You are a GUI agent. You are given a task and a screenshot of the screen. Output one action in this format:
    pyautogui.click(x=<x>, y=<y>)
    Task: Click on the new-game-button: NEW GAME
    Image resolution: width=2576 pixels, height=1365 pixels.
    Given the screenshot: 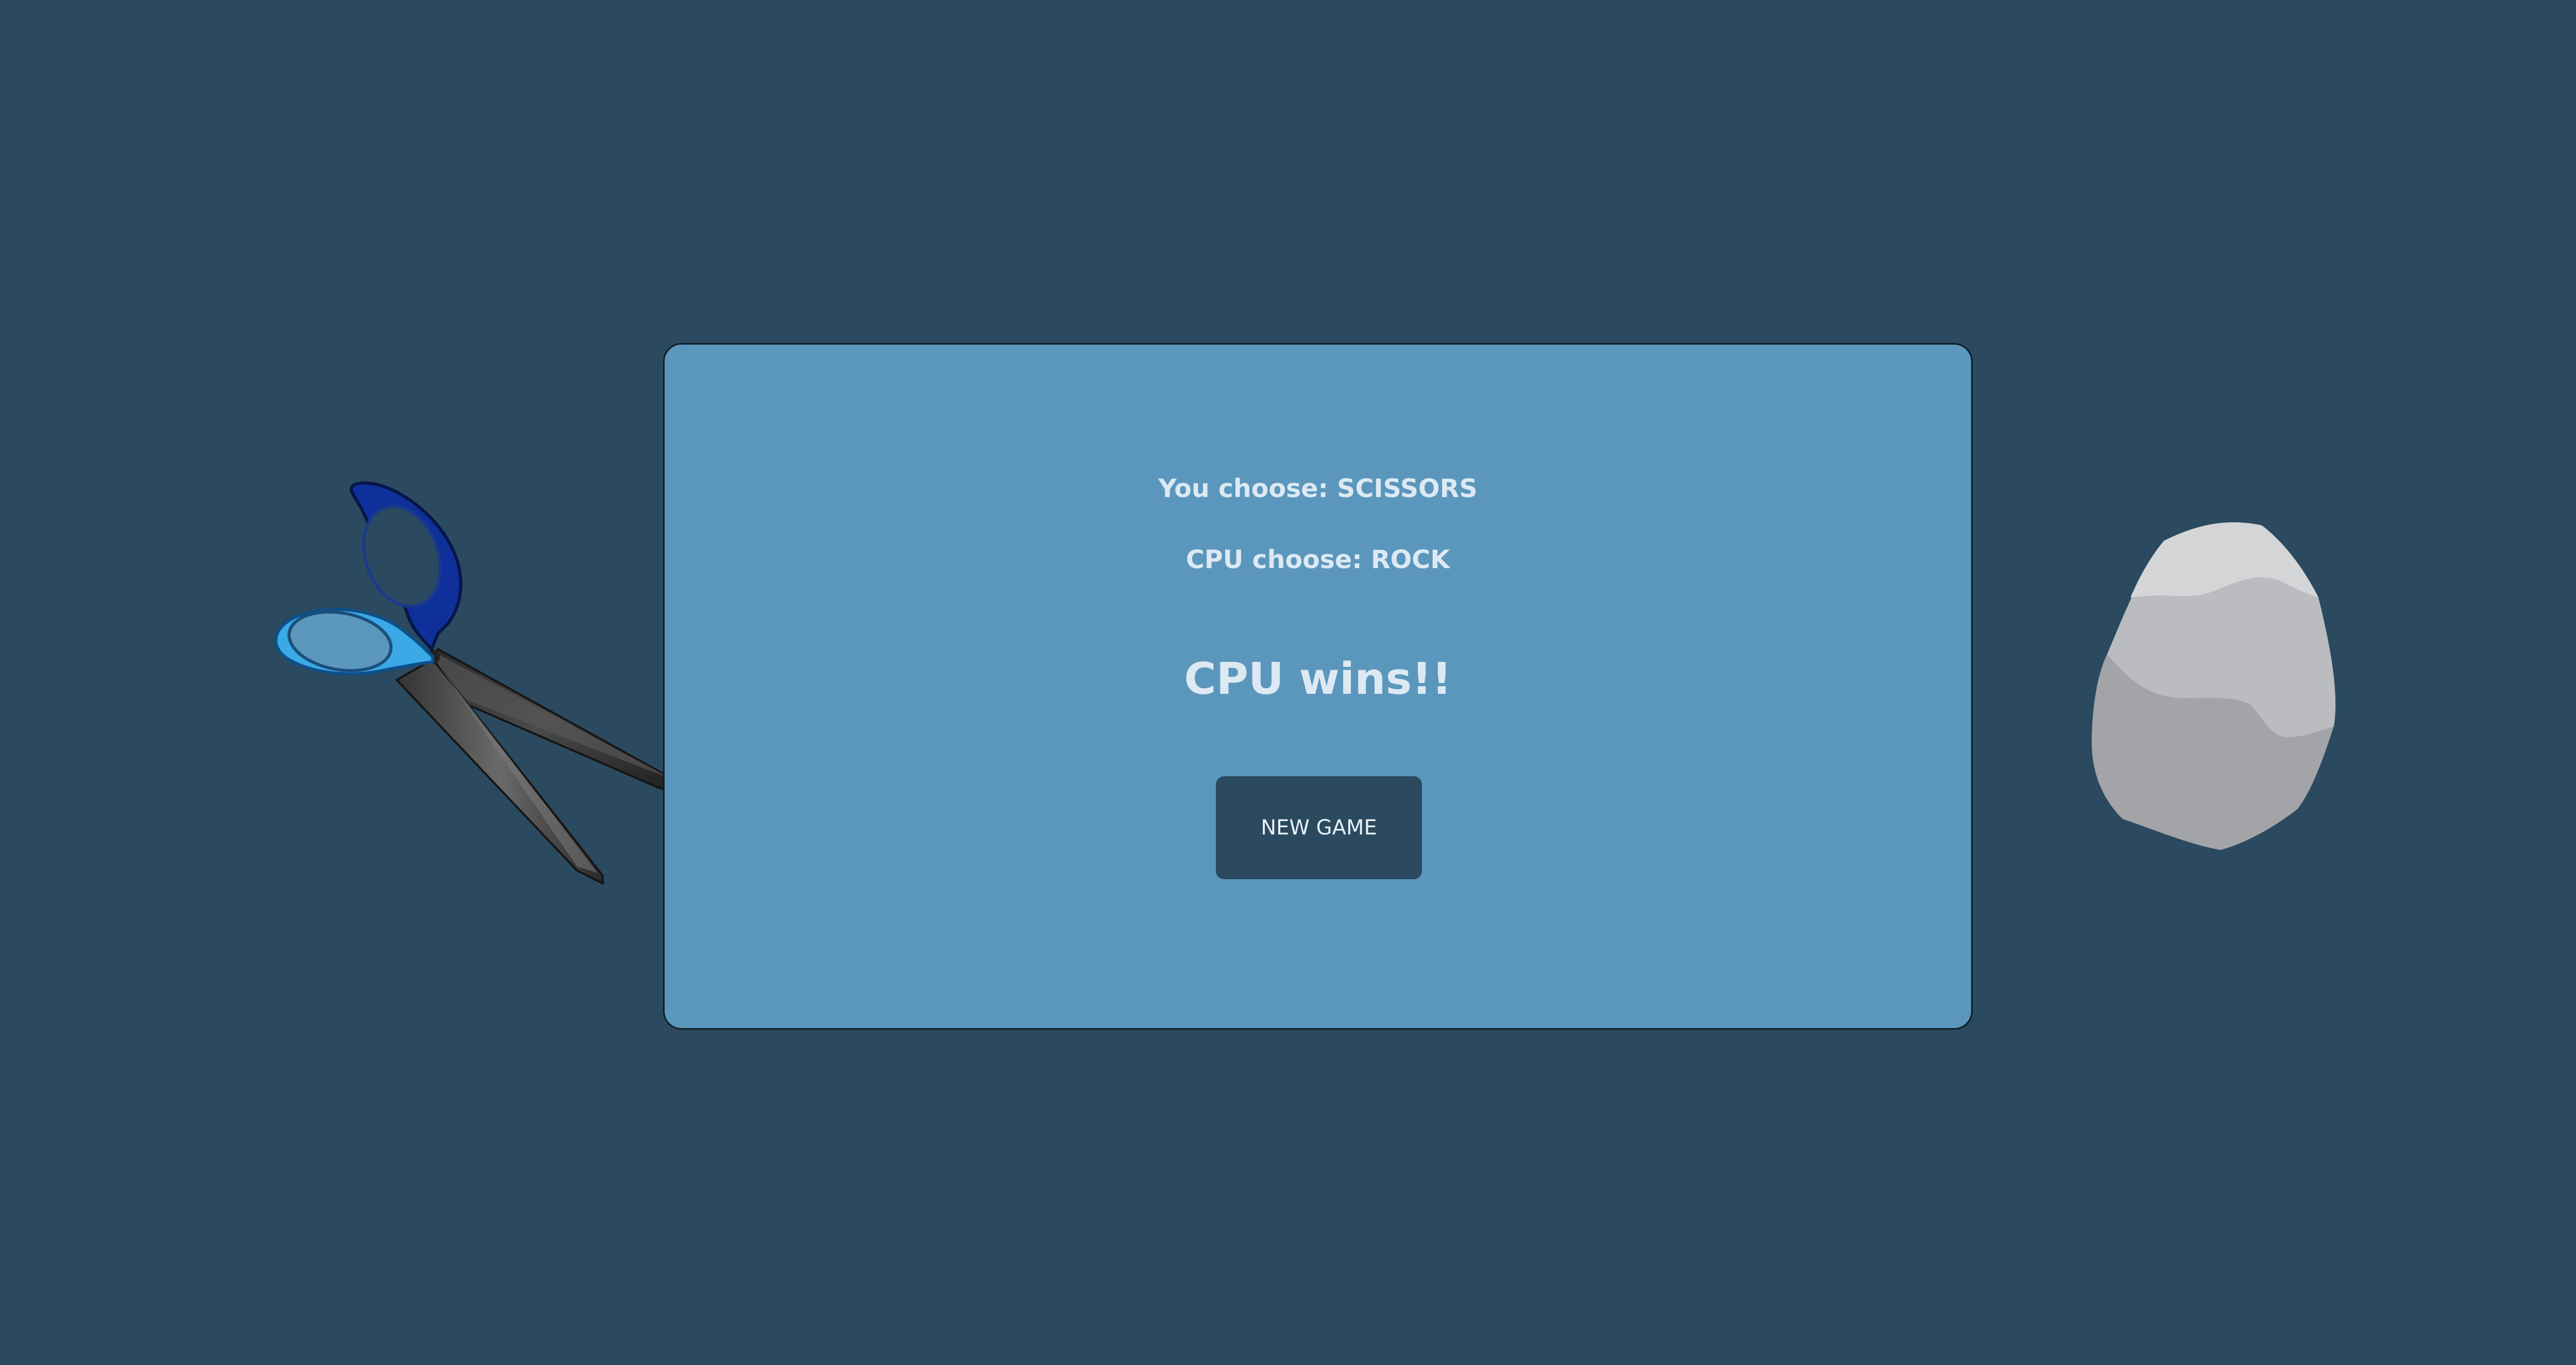 What is the action you would take?
    pyautogui.click(x=1319, y=827)
    